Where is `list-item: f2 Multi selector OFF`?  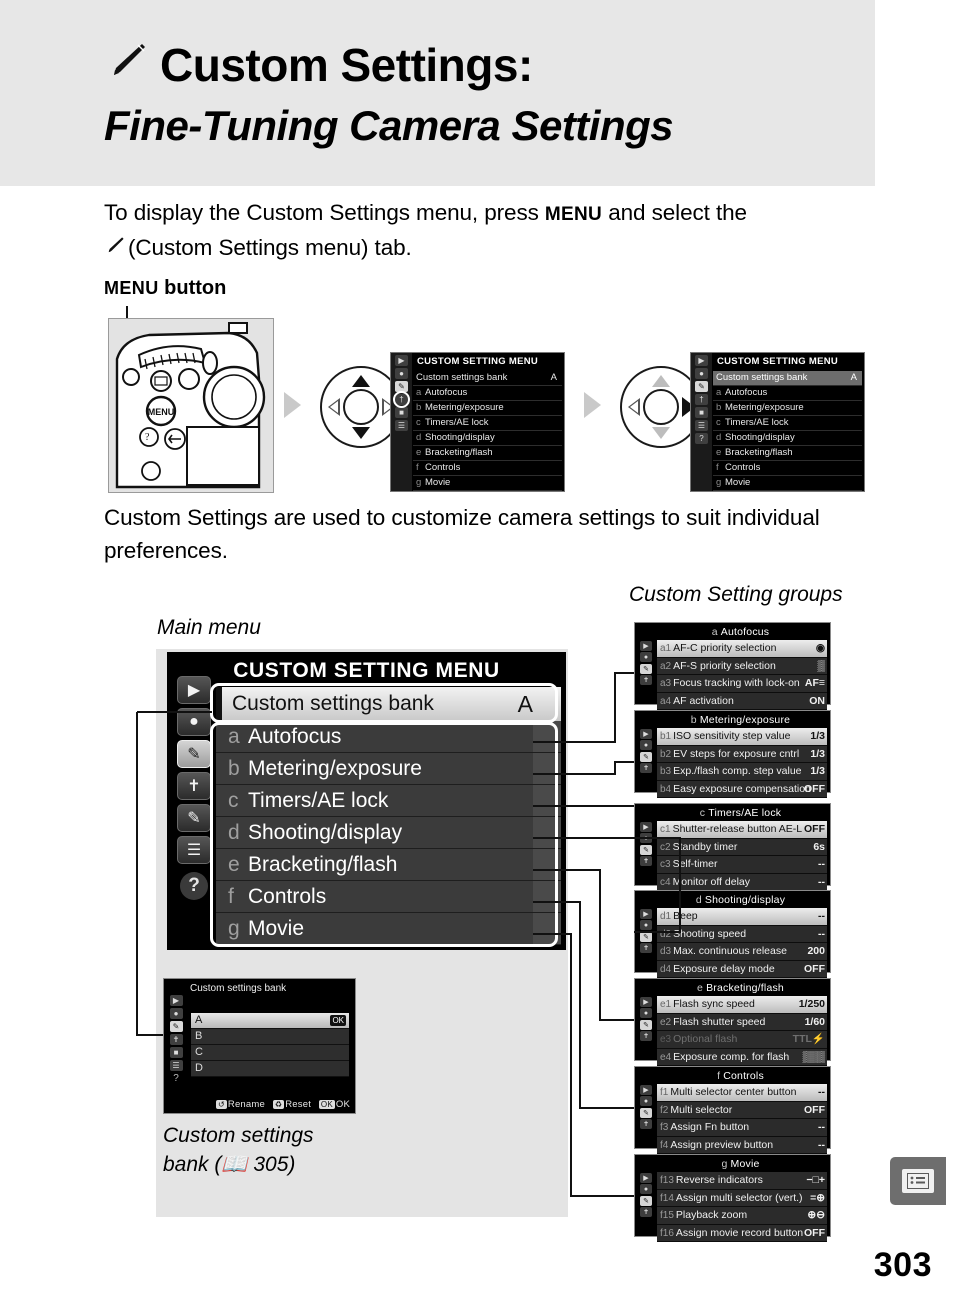
list-item: f2 Multi selector OFF is located at coordinates (742, 1110).